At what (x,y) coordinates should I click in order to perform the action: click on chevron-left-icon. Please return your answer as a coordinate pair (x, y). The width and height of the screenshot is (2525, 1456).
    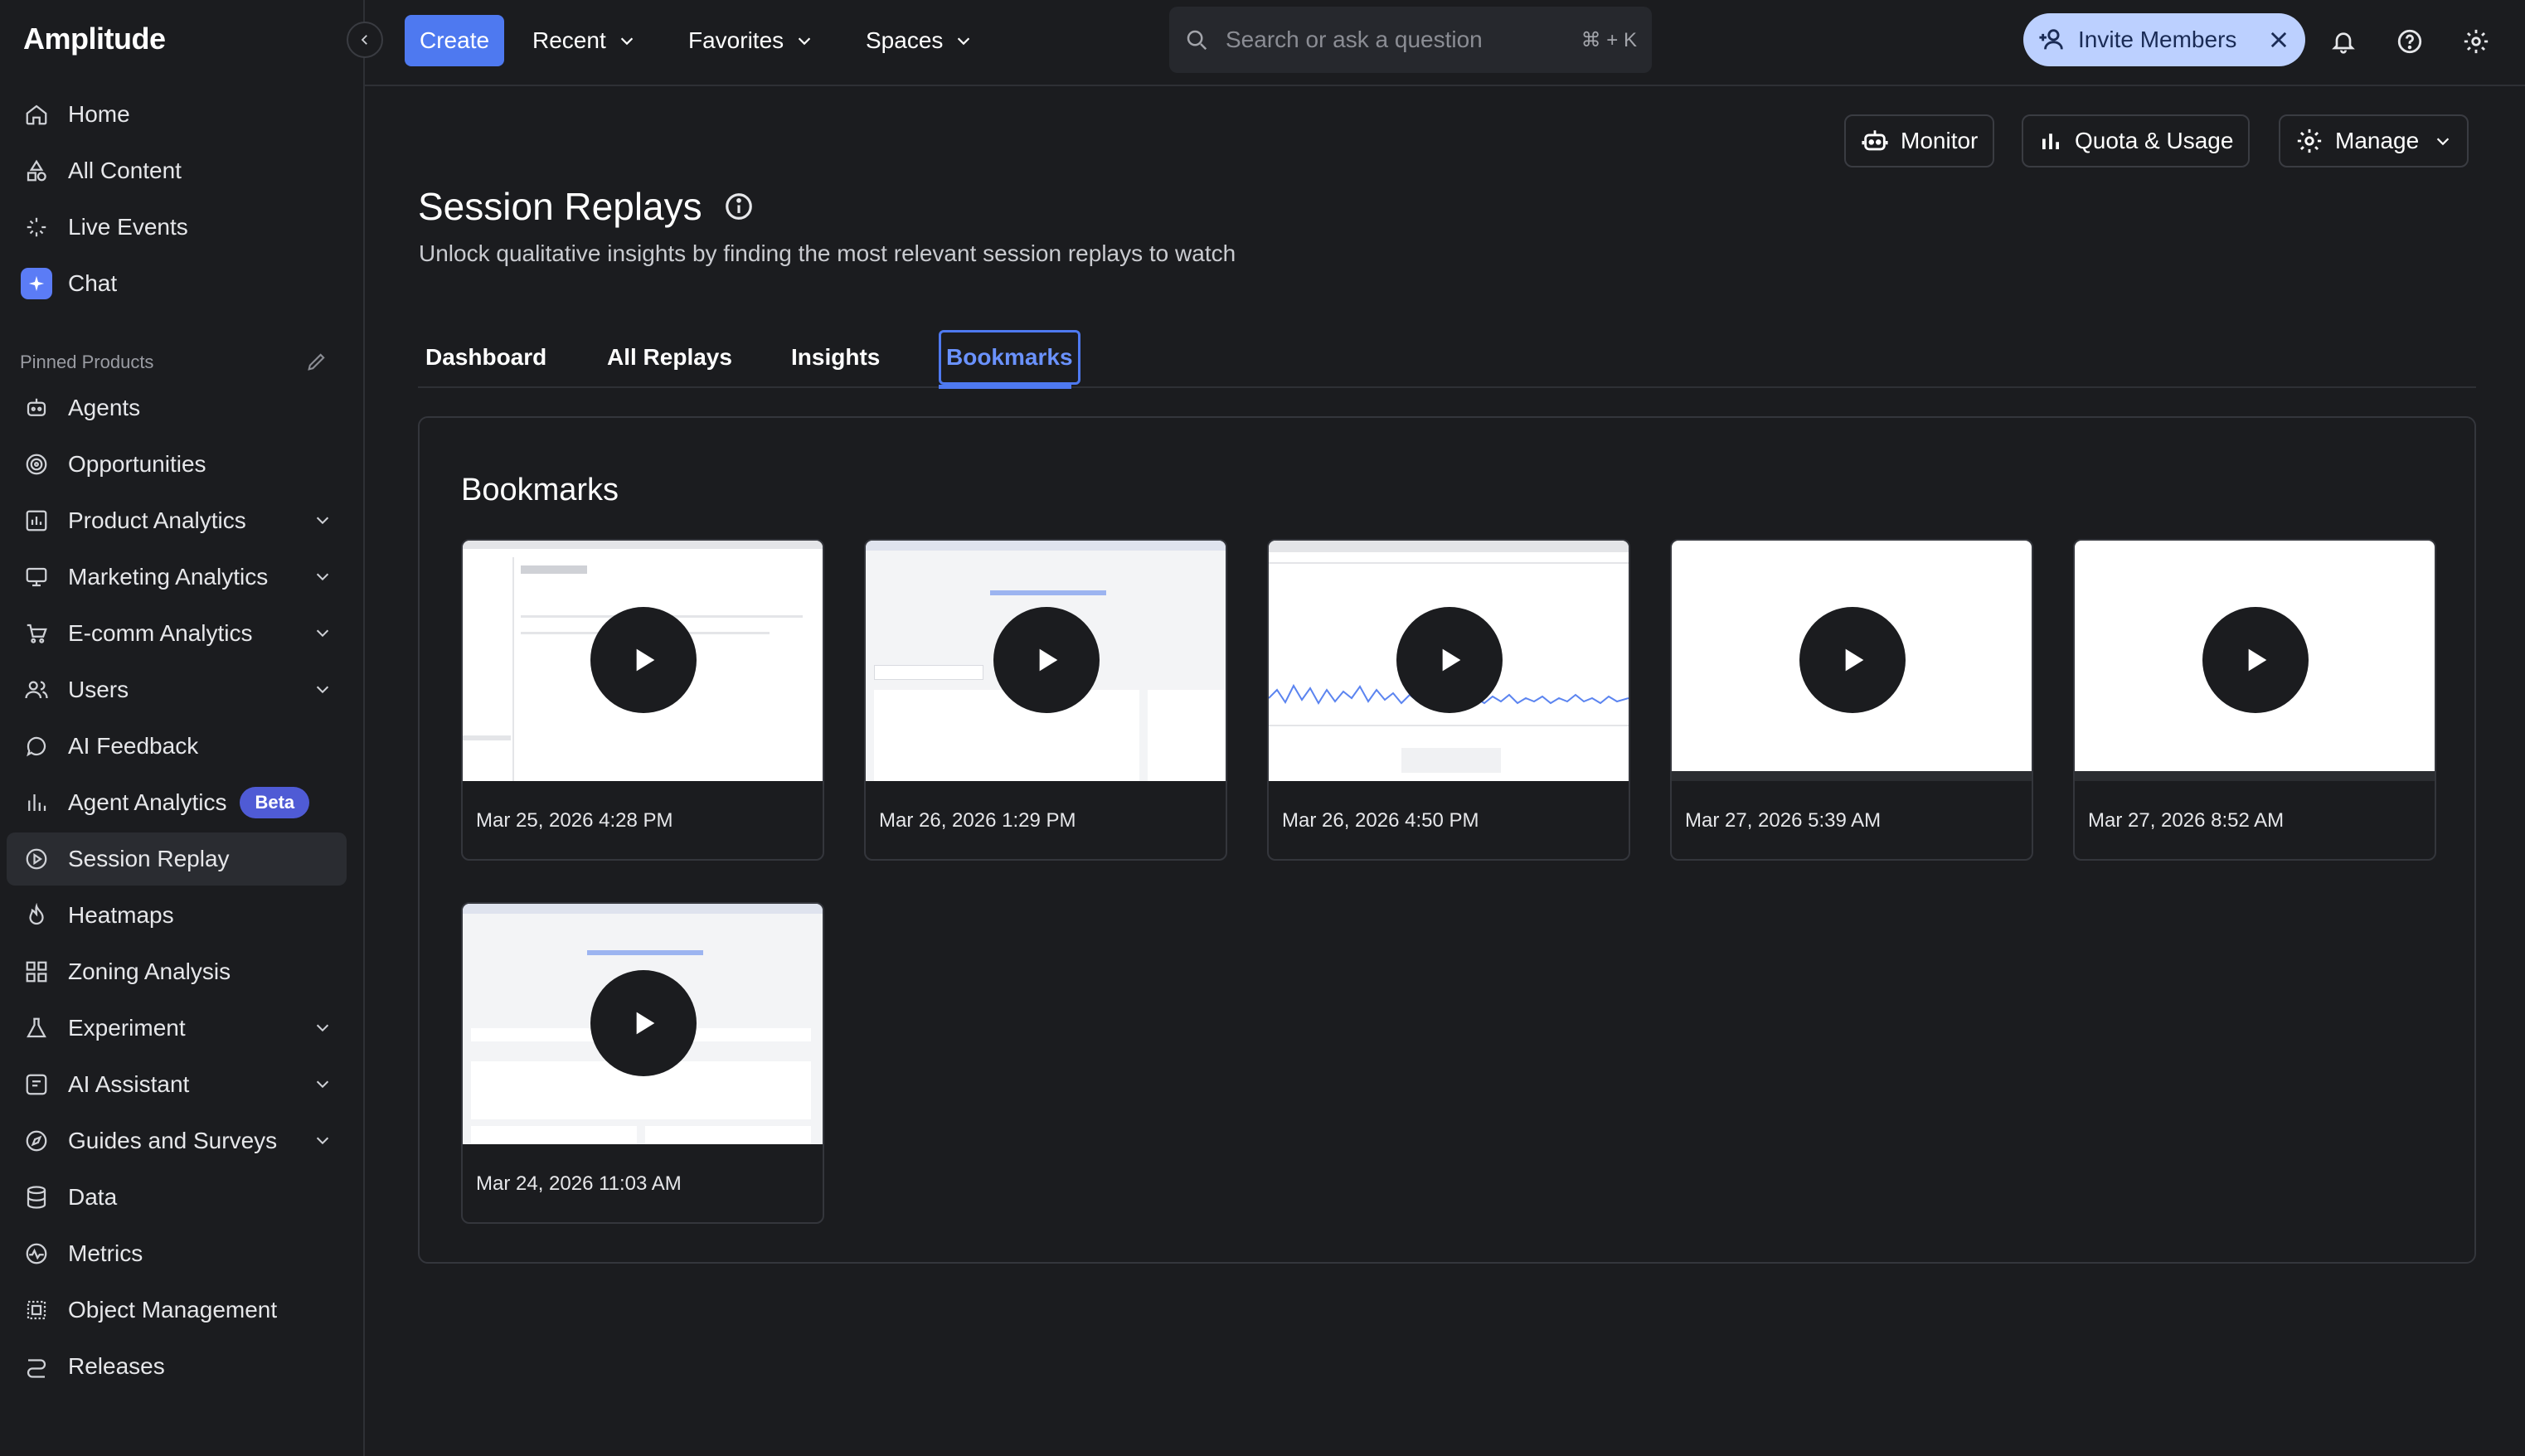
    Looking at the image, I should click on (364, 40).